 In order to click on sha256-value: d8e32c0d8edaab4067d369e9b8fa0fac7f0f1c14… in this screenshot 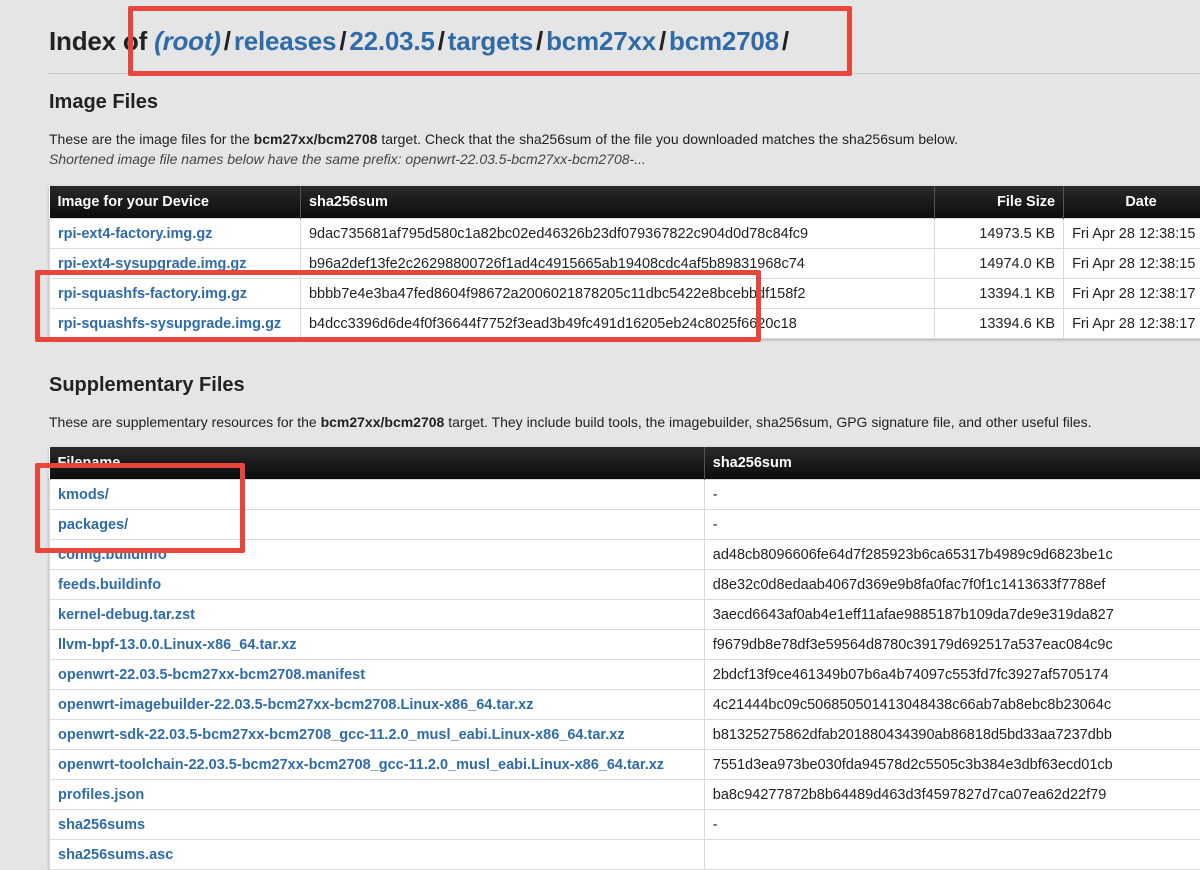, I will do `click(952, 585)`.